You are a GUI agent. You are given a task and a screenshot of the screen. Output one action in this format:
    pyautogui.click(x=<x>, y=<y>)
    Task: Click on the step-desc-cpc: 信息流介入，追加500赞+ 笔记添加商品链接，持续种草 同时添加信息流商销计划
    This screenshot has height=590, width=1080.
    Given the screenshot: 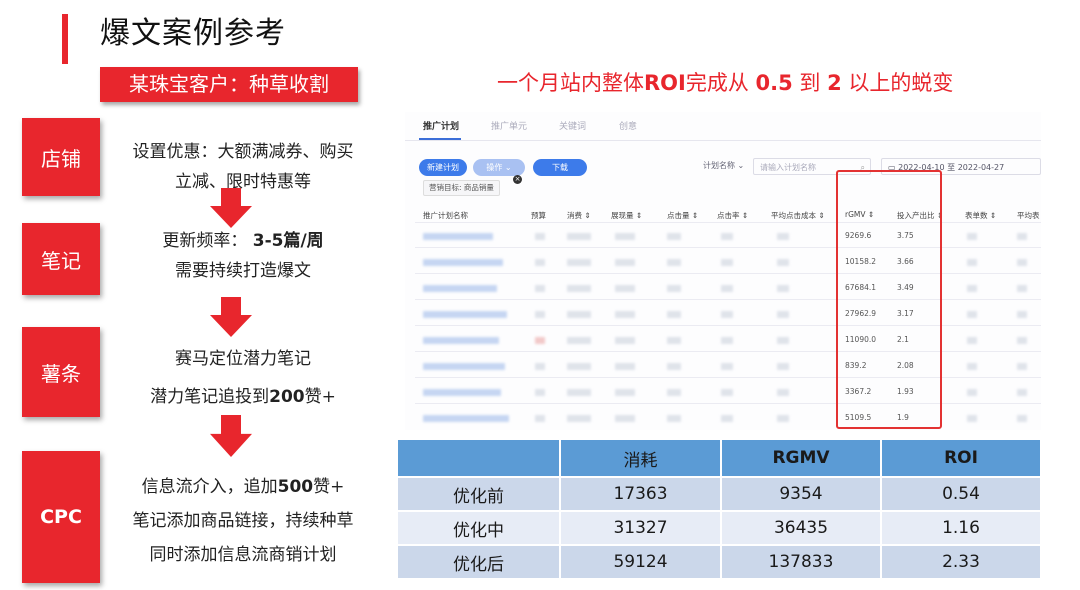 What is the action you would take?
    pyautogui.click(x=243, y=521)
    